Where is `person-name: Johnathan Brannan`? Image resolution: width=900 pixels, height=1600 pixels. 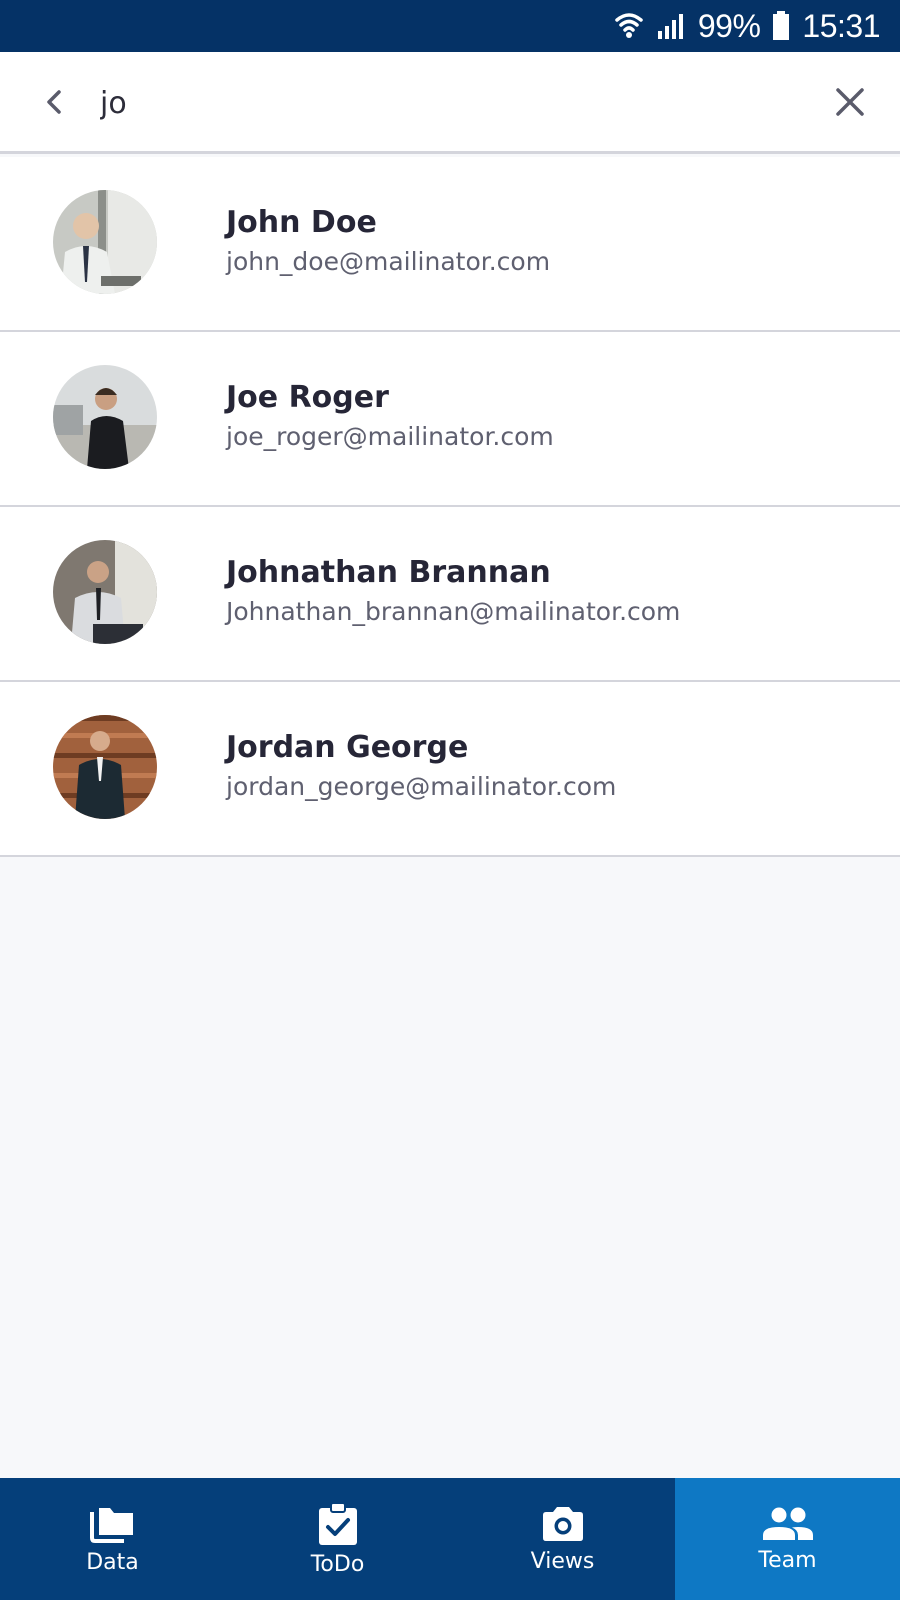 person-name: Johnathan Brannan is located at coordinates (388, 572).